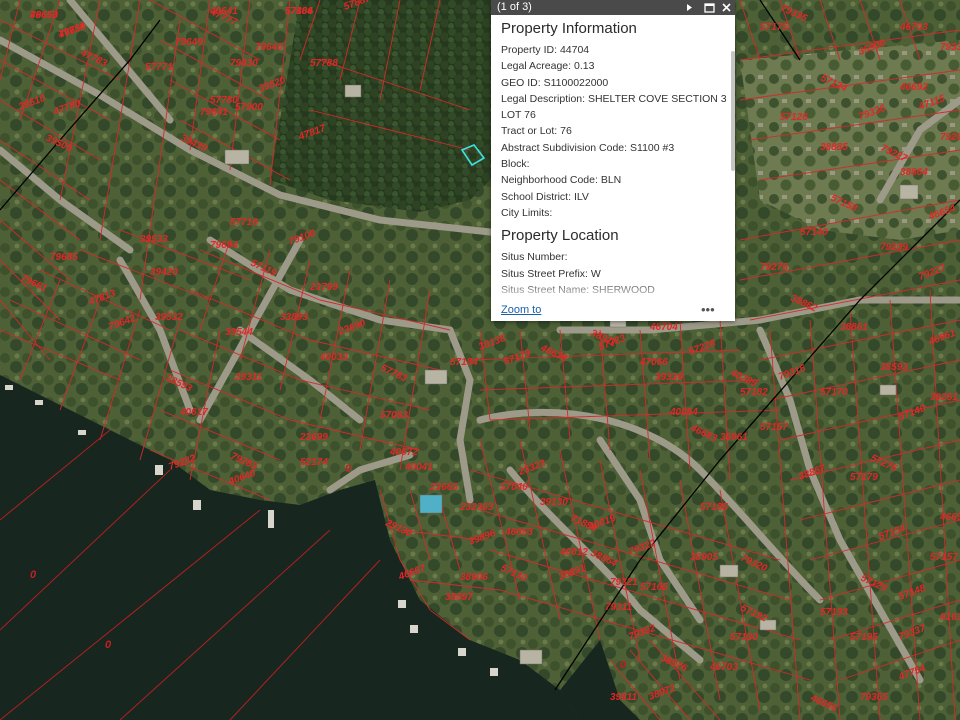  Describe the element at coordinates (652, 147) in the screenshot. I see `attribute-value: S1100 #3` at that location.